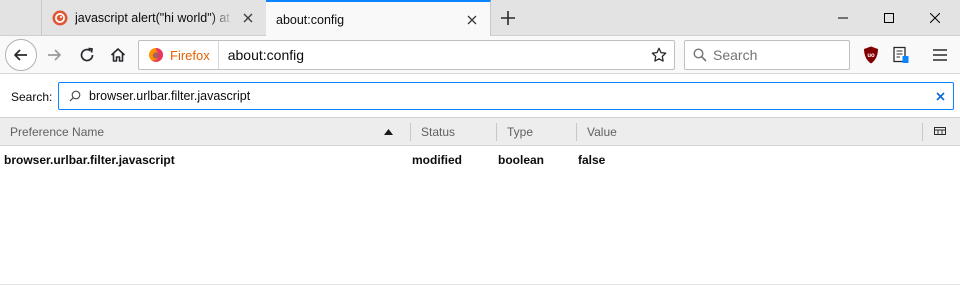  Describe the element at coordinates (388, 132) in the screenshot. I see `sort-ascending-icon` at that location.